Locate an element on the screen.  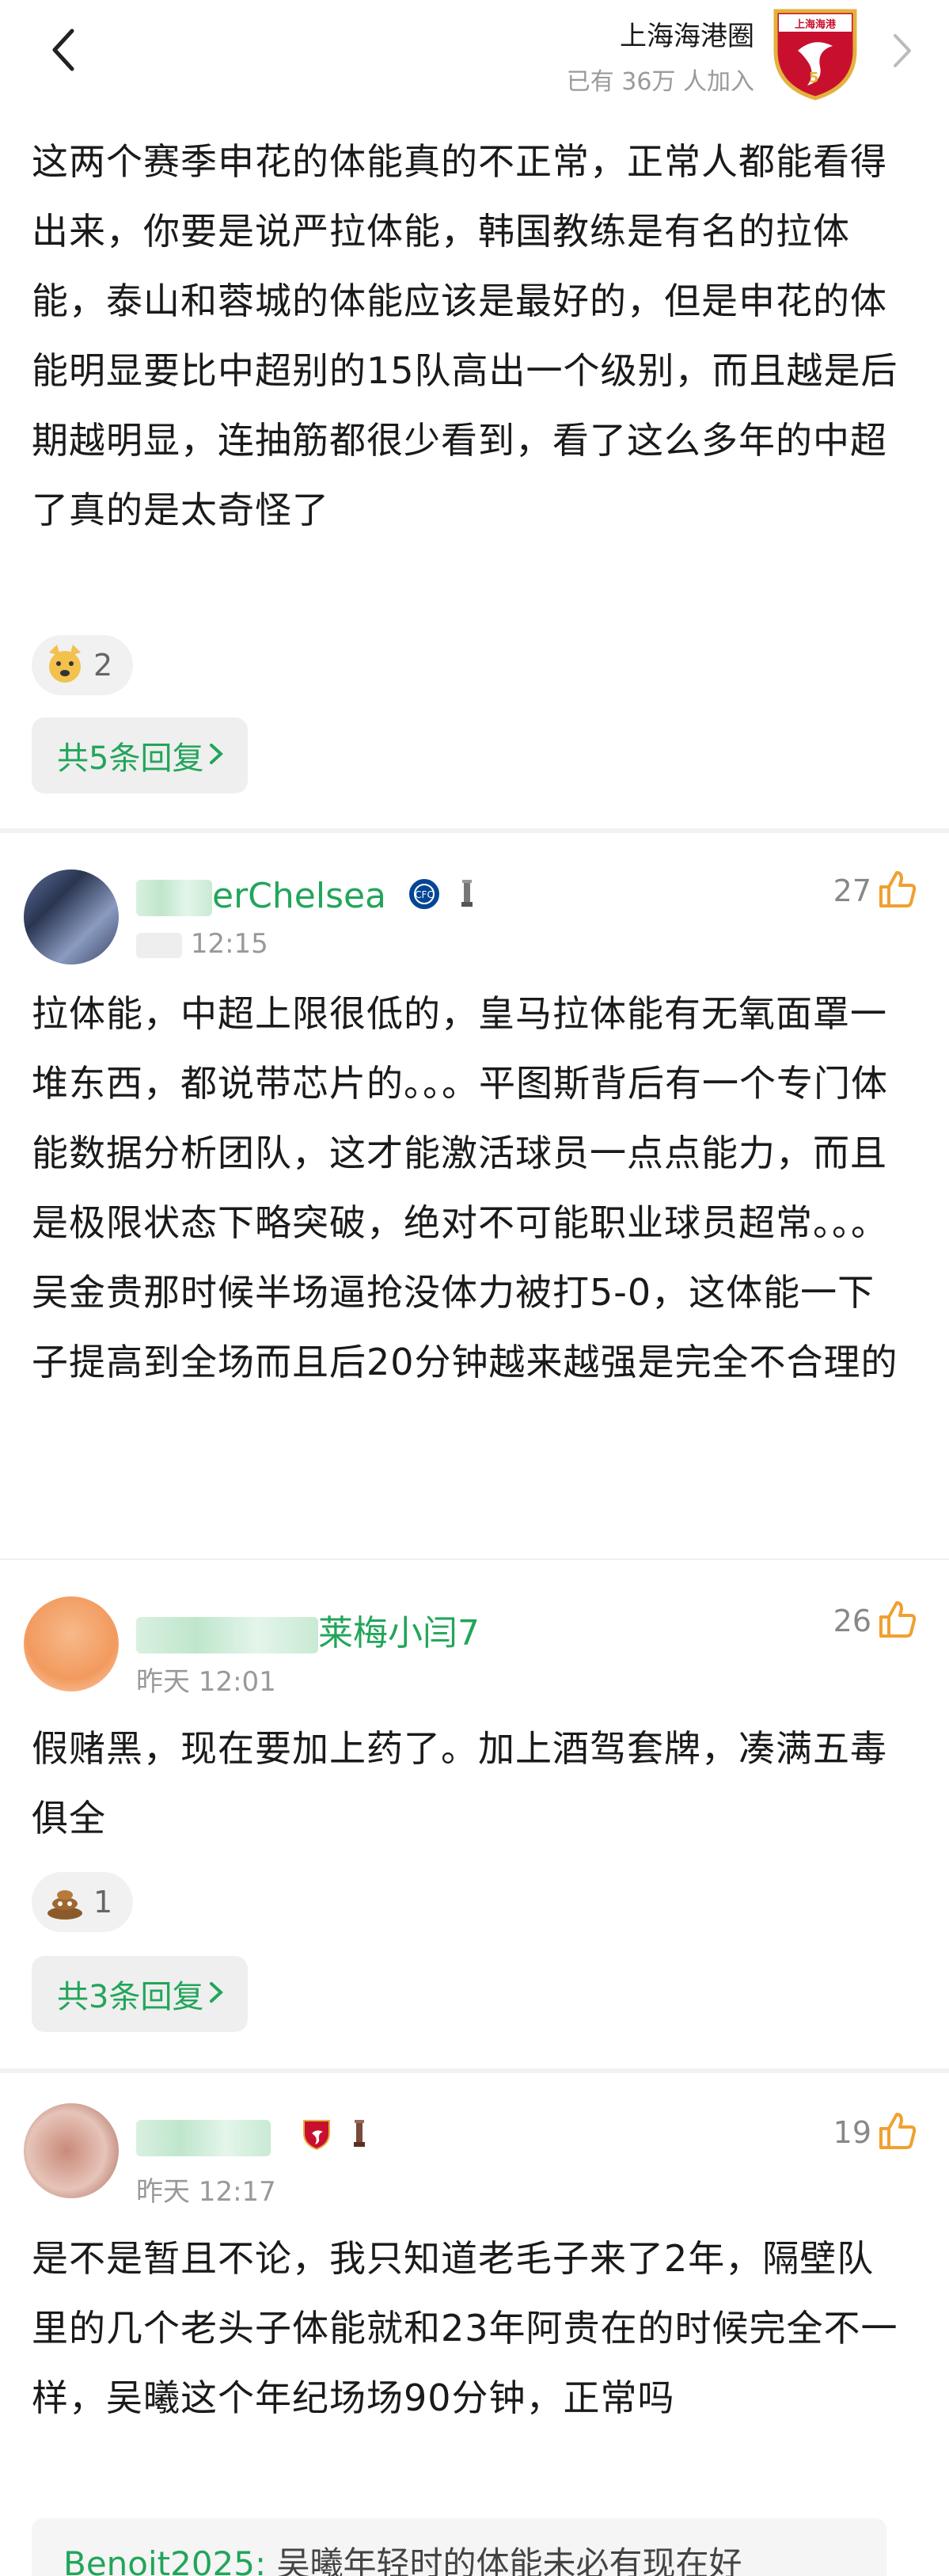
like-count: 26 is located at coordinates (852, 1621).